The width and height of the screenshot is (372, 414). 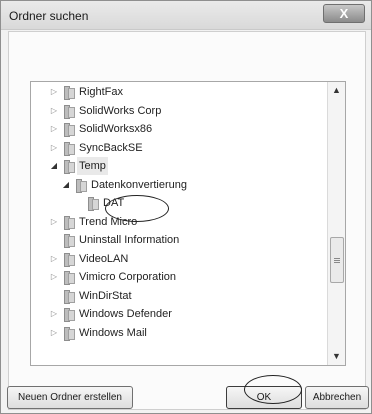 What do you see at coordinates (104, 258) in the screenshot?
I see `tree-item-label: VideoLAN` at bounding box center [104, 258].